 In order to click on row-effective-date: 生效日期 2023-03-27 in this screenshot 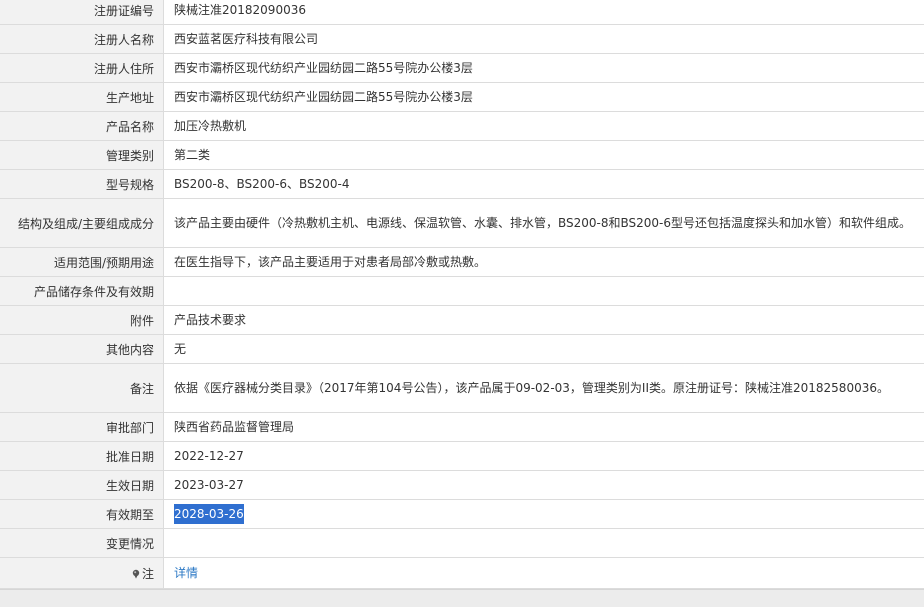, I will do `click(462, 485)`.